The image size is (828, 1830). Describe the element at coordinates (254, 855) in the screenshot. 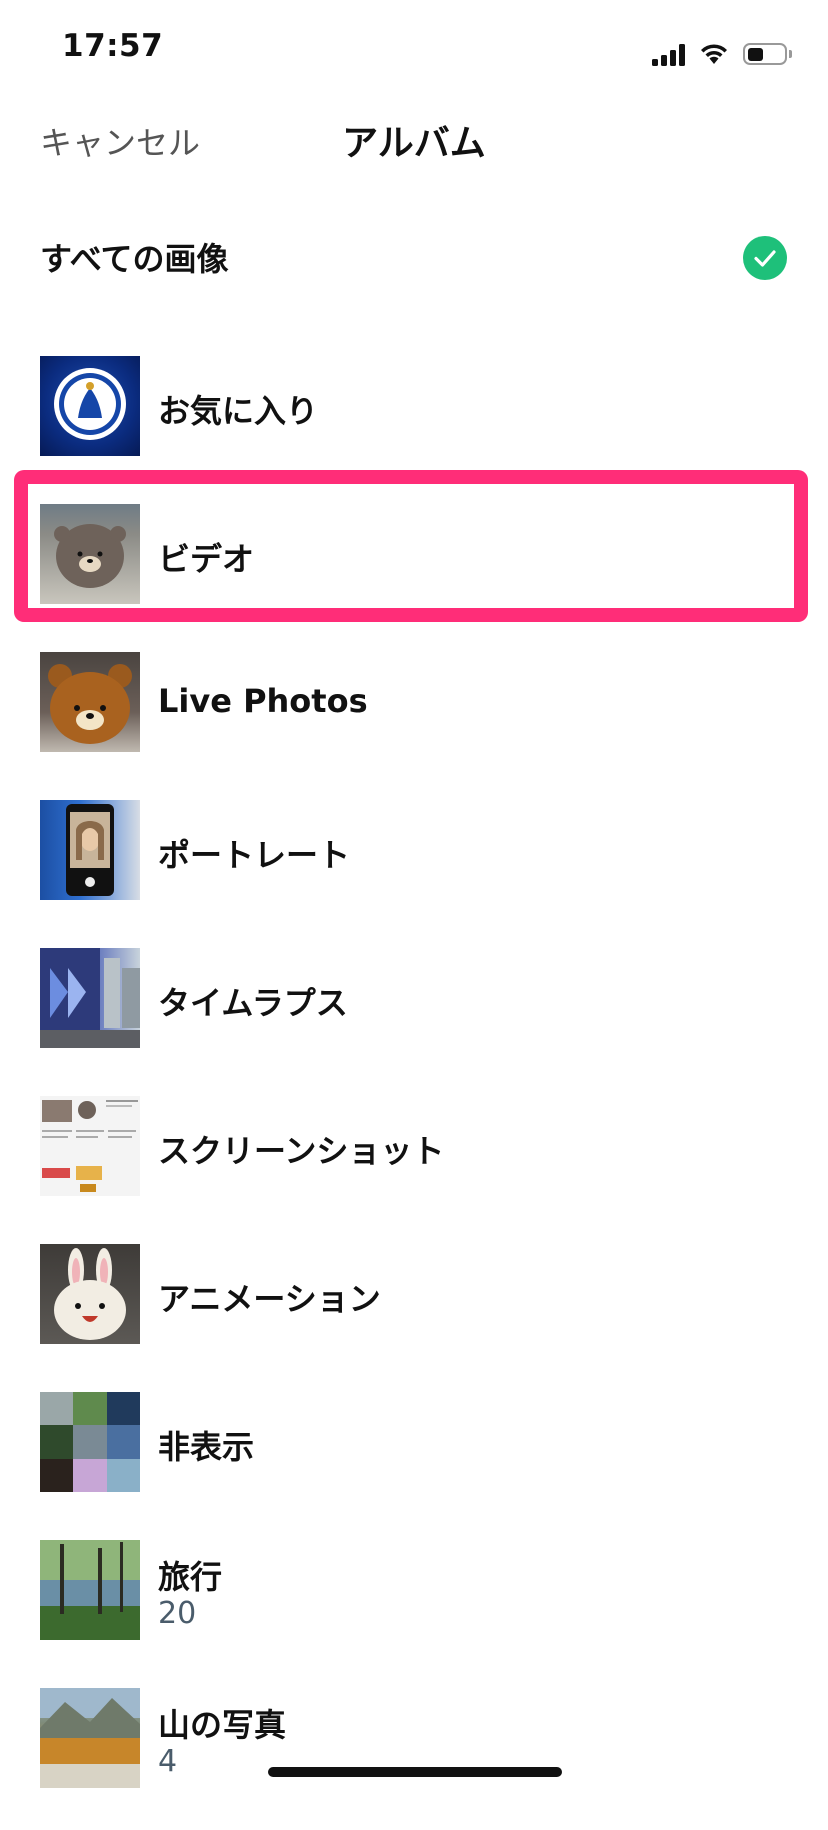

I see `album-name: ポートレート` at that location.